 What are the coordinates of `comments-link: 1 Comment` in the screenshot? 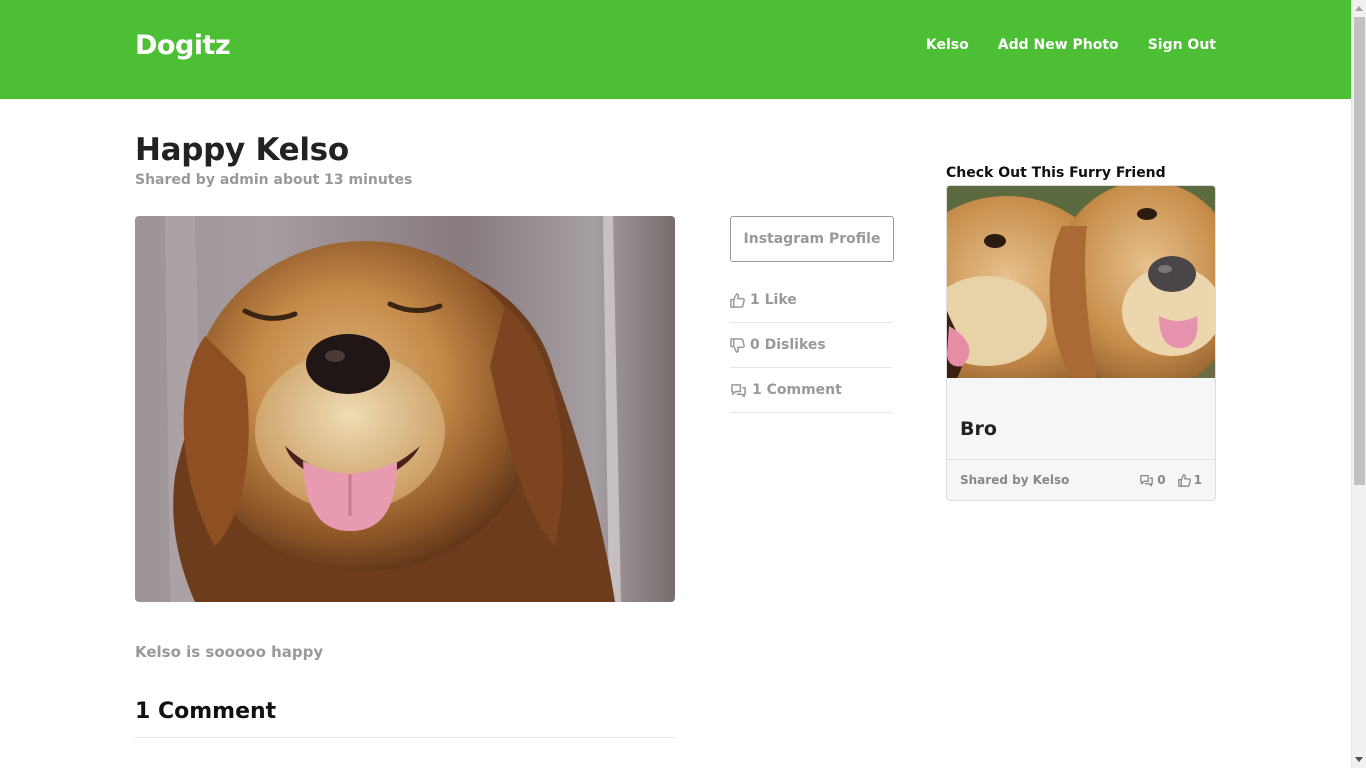 It's located at (811, 390).